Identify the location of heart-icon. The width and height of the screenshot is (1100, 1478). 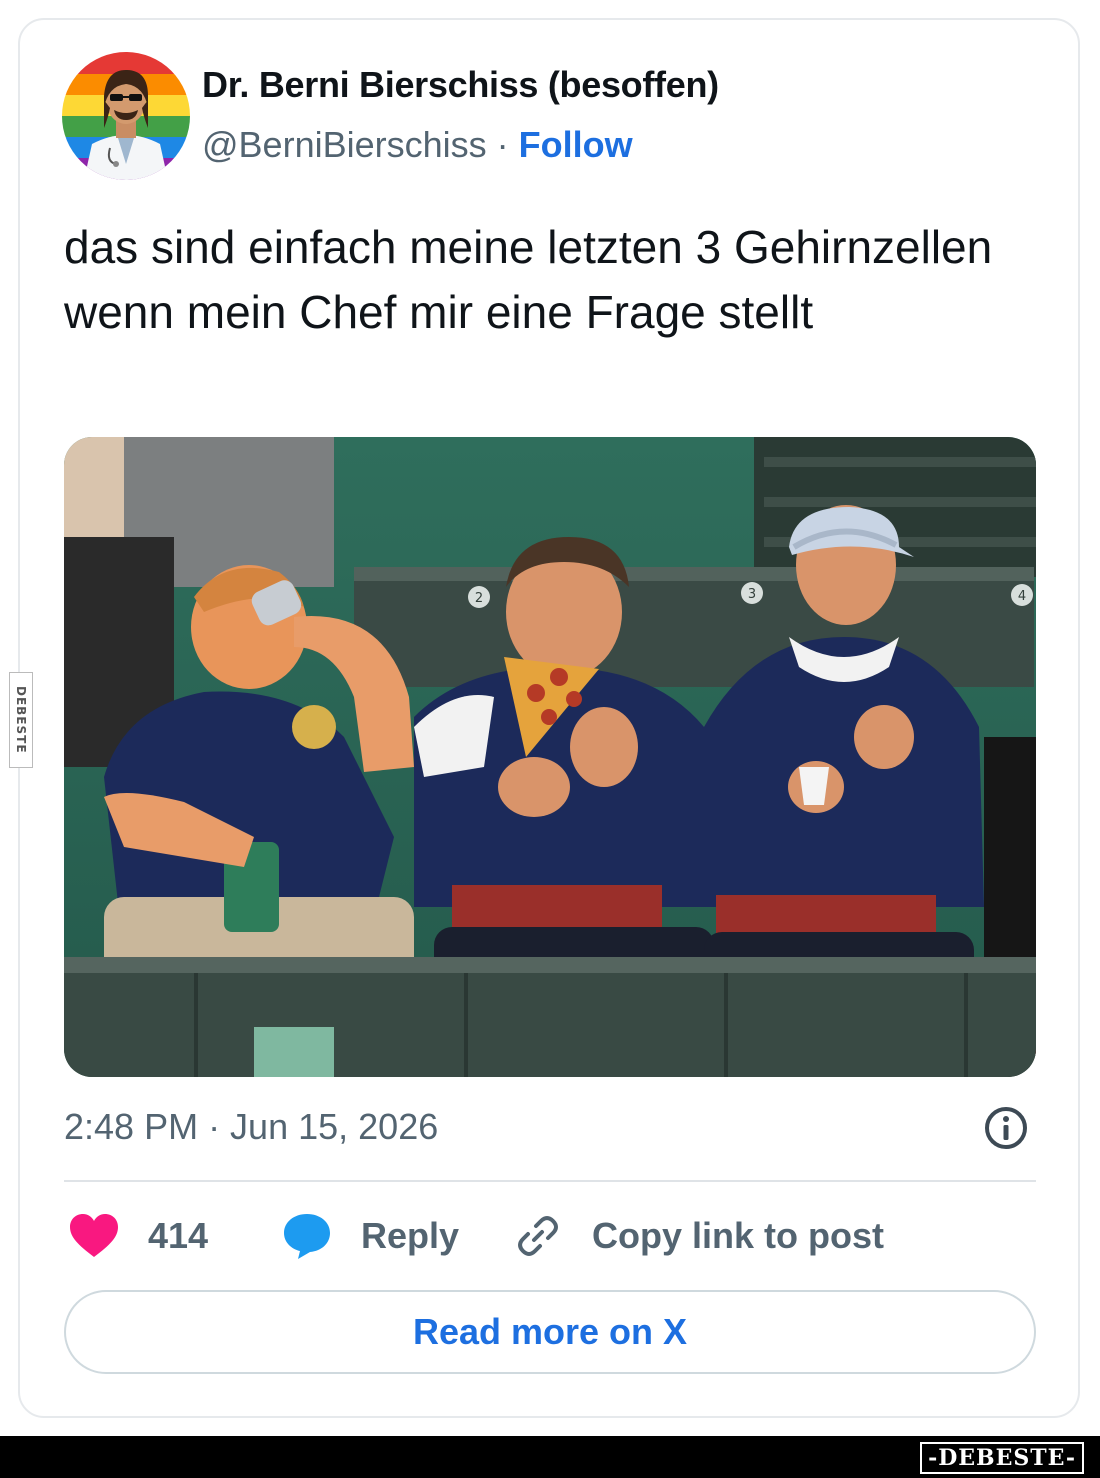
(94, 1235).